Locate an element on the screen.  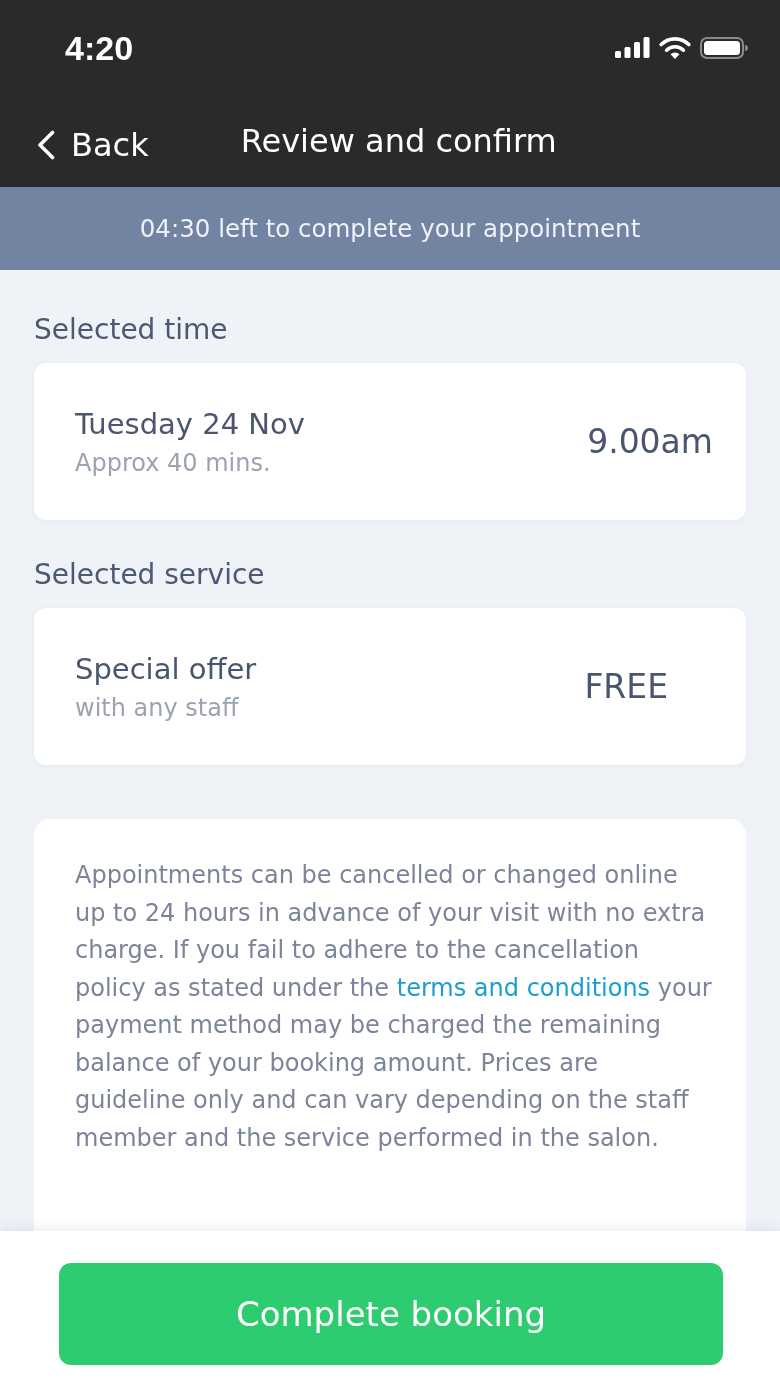
chevron-icon is located at coordinates (46, 145).